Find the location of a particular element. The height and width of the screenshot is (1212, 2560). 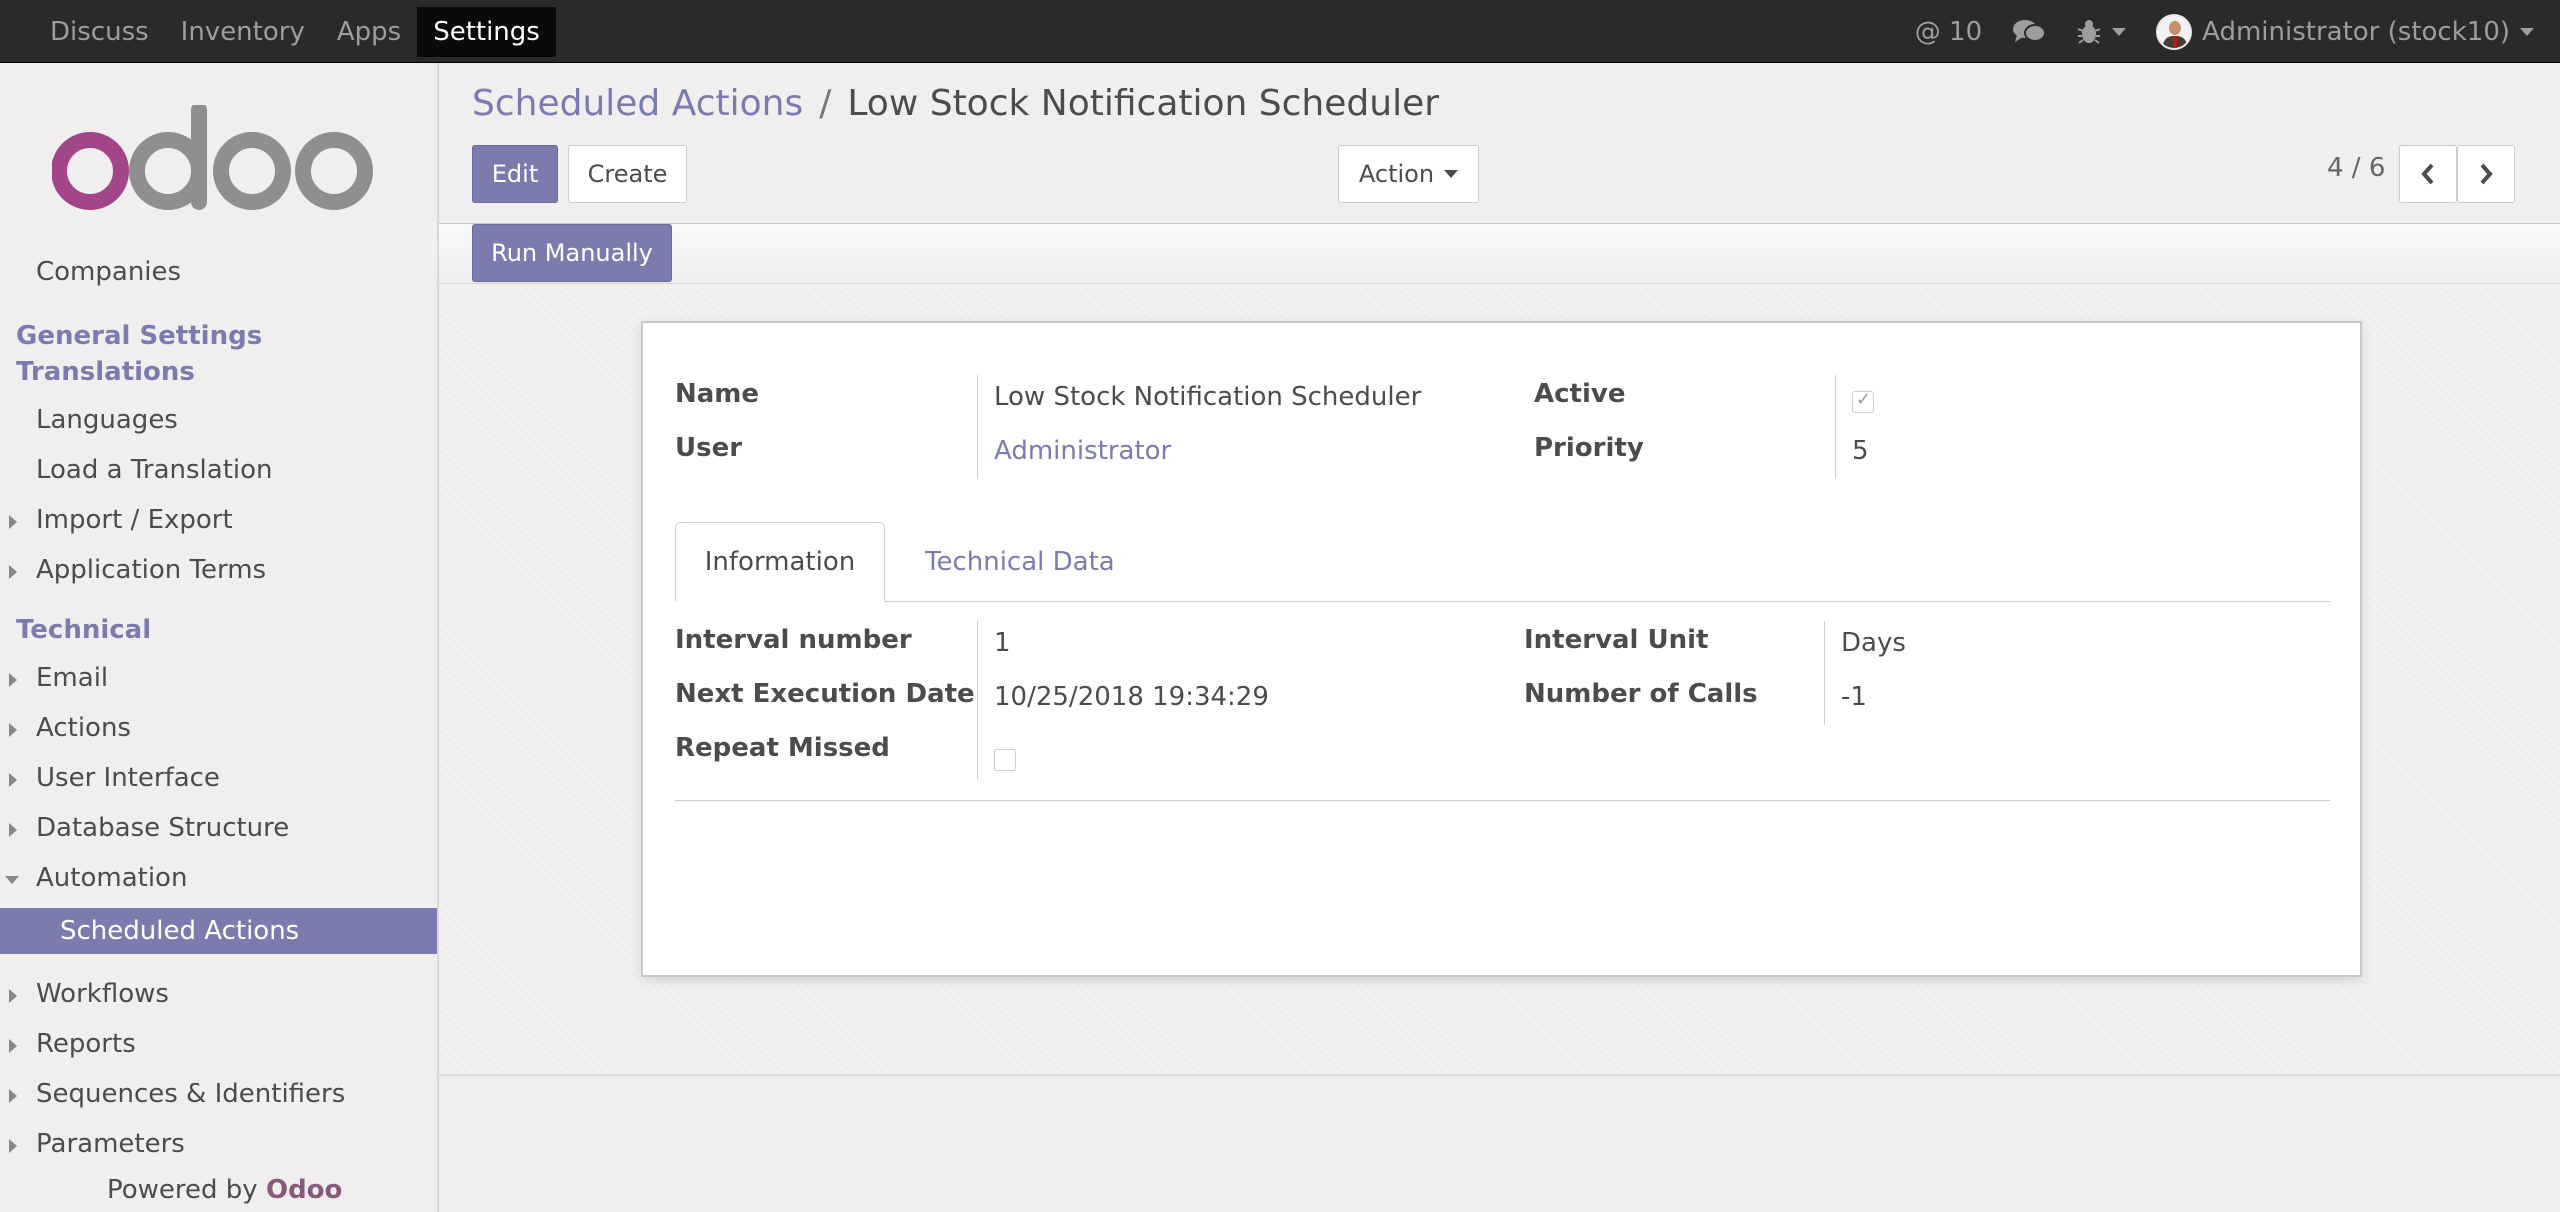

sidebar-item-application-terms: Application Terms is located at coordinates (138, 570).